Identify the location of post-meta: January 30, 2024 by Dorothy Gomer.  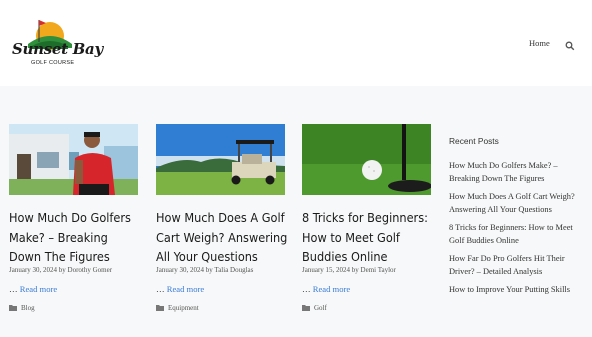
(60, 270).